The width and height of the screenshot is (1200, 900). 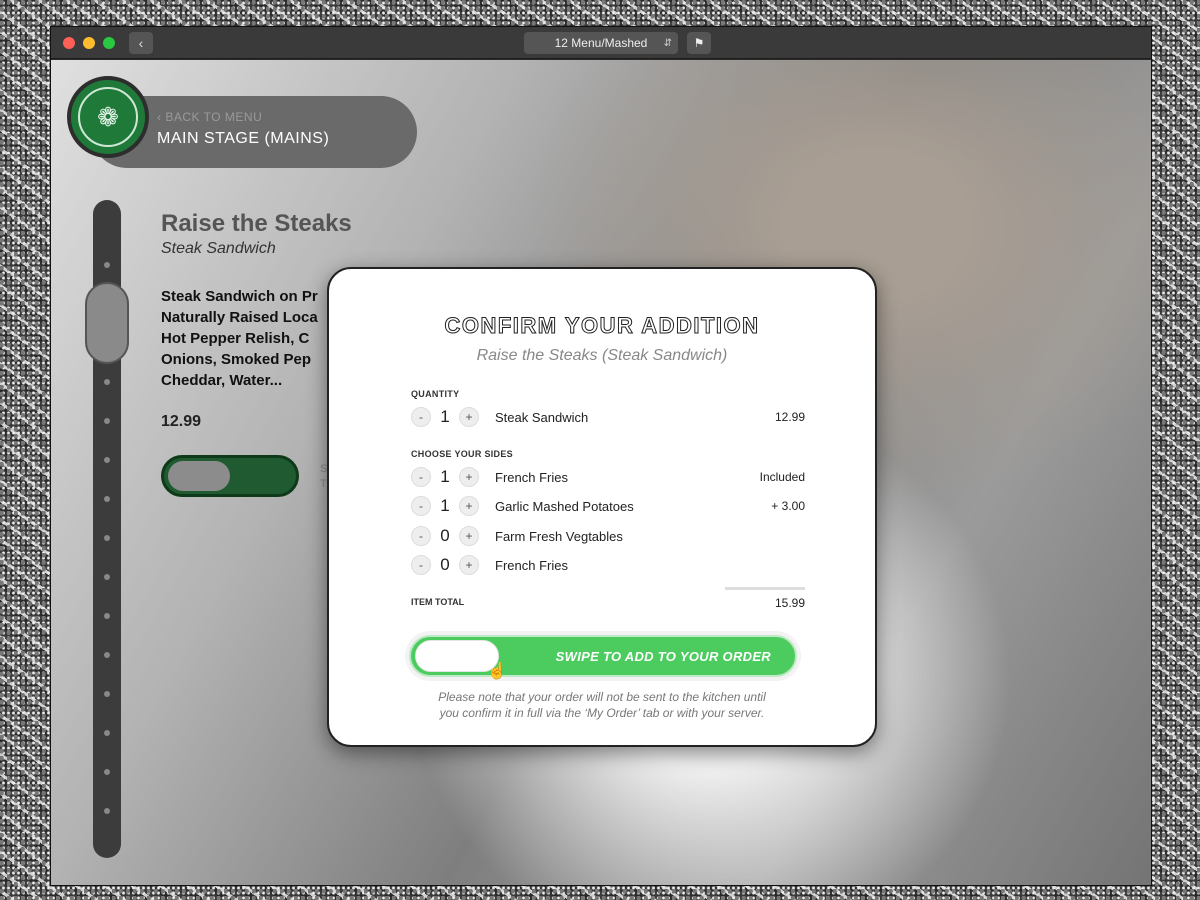 What do you see at coordinates (542, 417) in the screenshot?
I see `item-name: Steak Sandwich` at bounding box center [542, 417].